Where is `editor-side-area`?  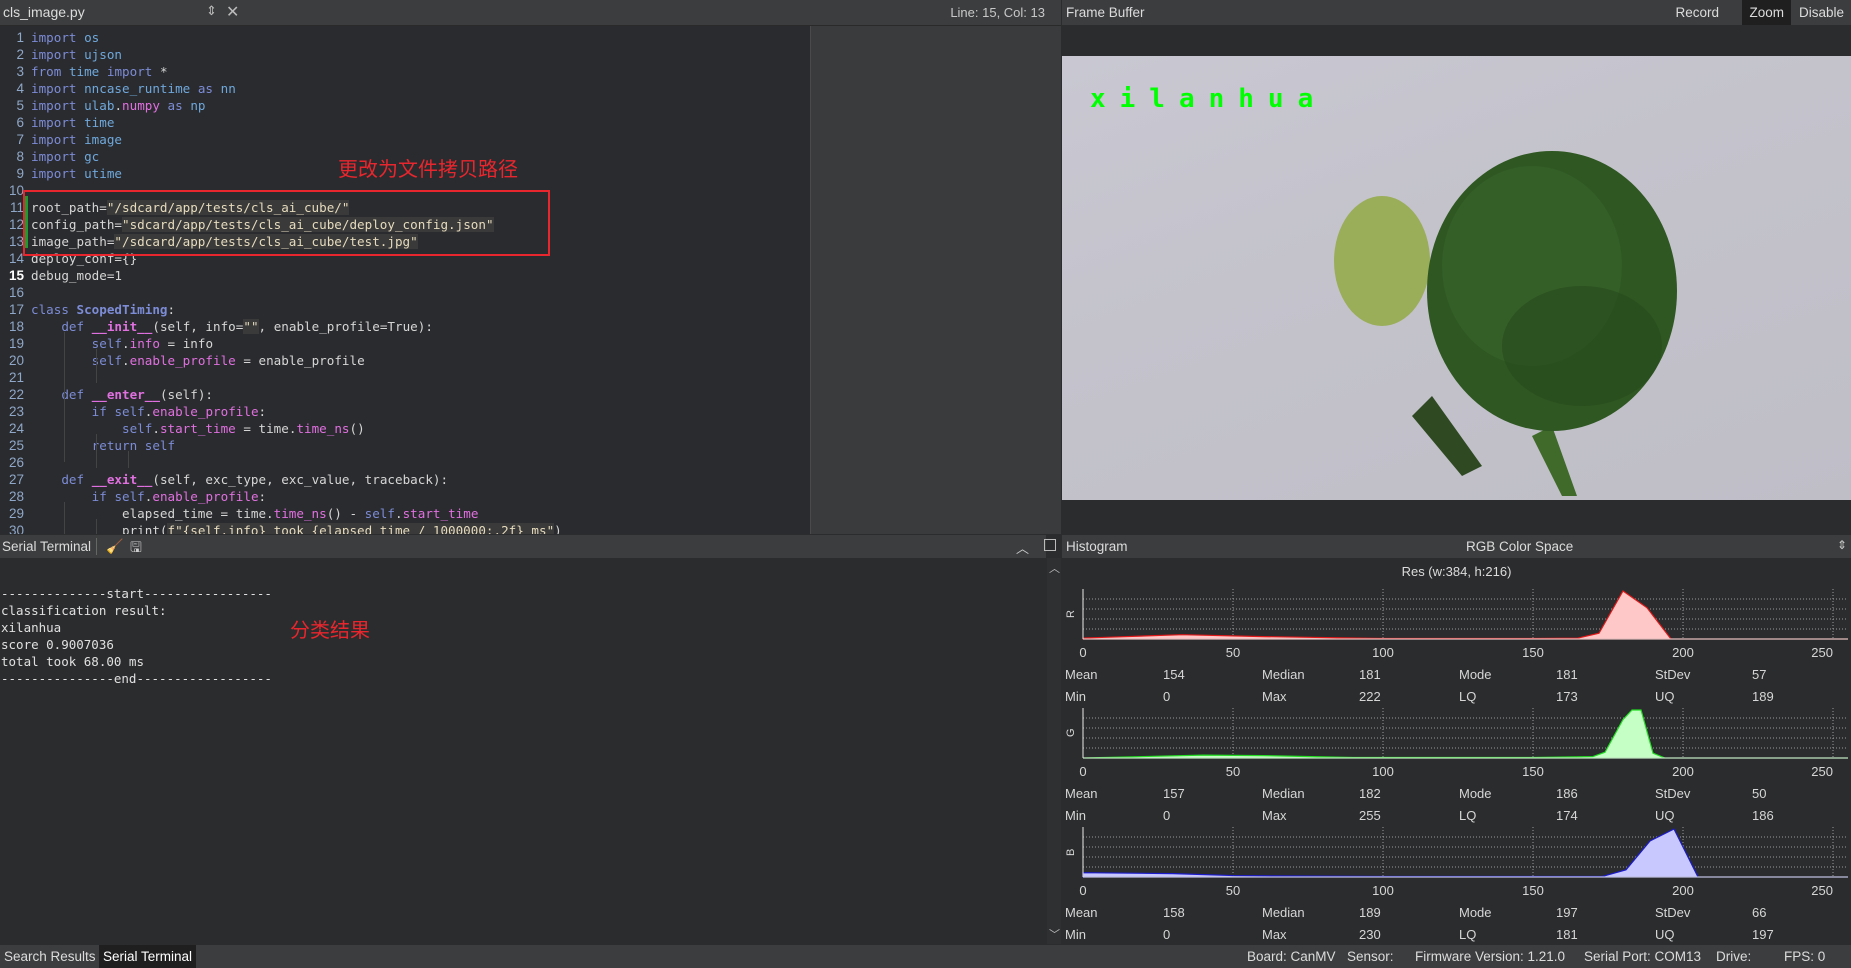
editor-side-area is located at coordinates (928, 280).